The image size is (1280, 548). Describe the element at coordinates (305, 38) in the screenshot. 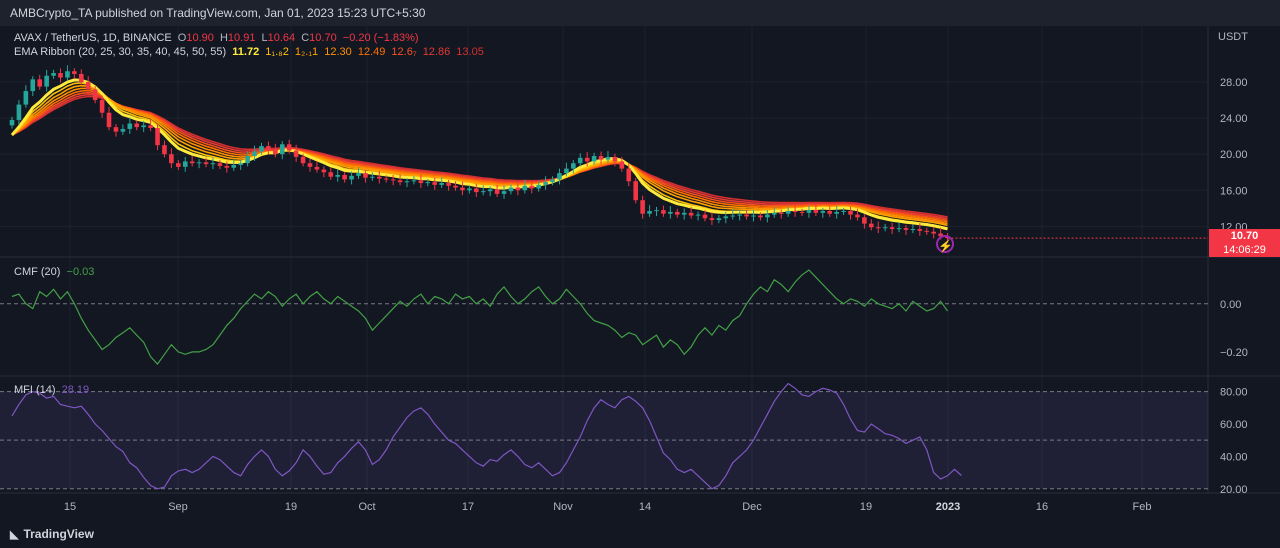

I see `close-label: C` at that location.